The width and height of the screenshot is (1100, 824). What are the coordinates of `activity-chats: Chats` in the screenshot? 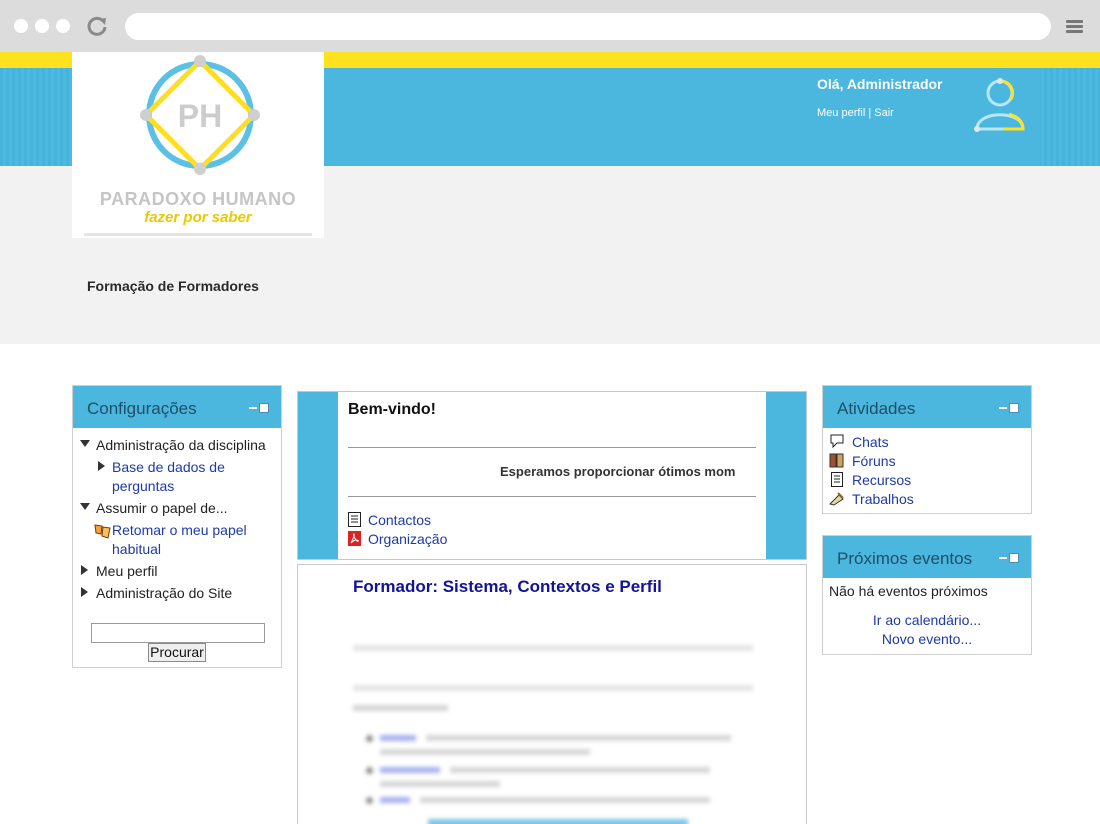 It's located at (859, 442).